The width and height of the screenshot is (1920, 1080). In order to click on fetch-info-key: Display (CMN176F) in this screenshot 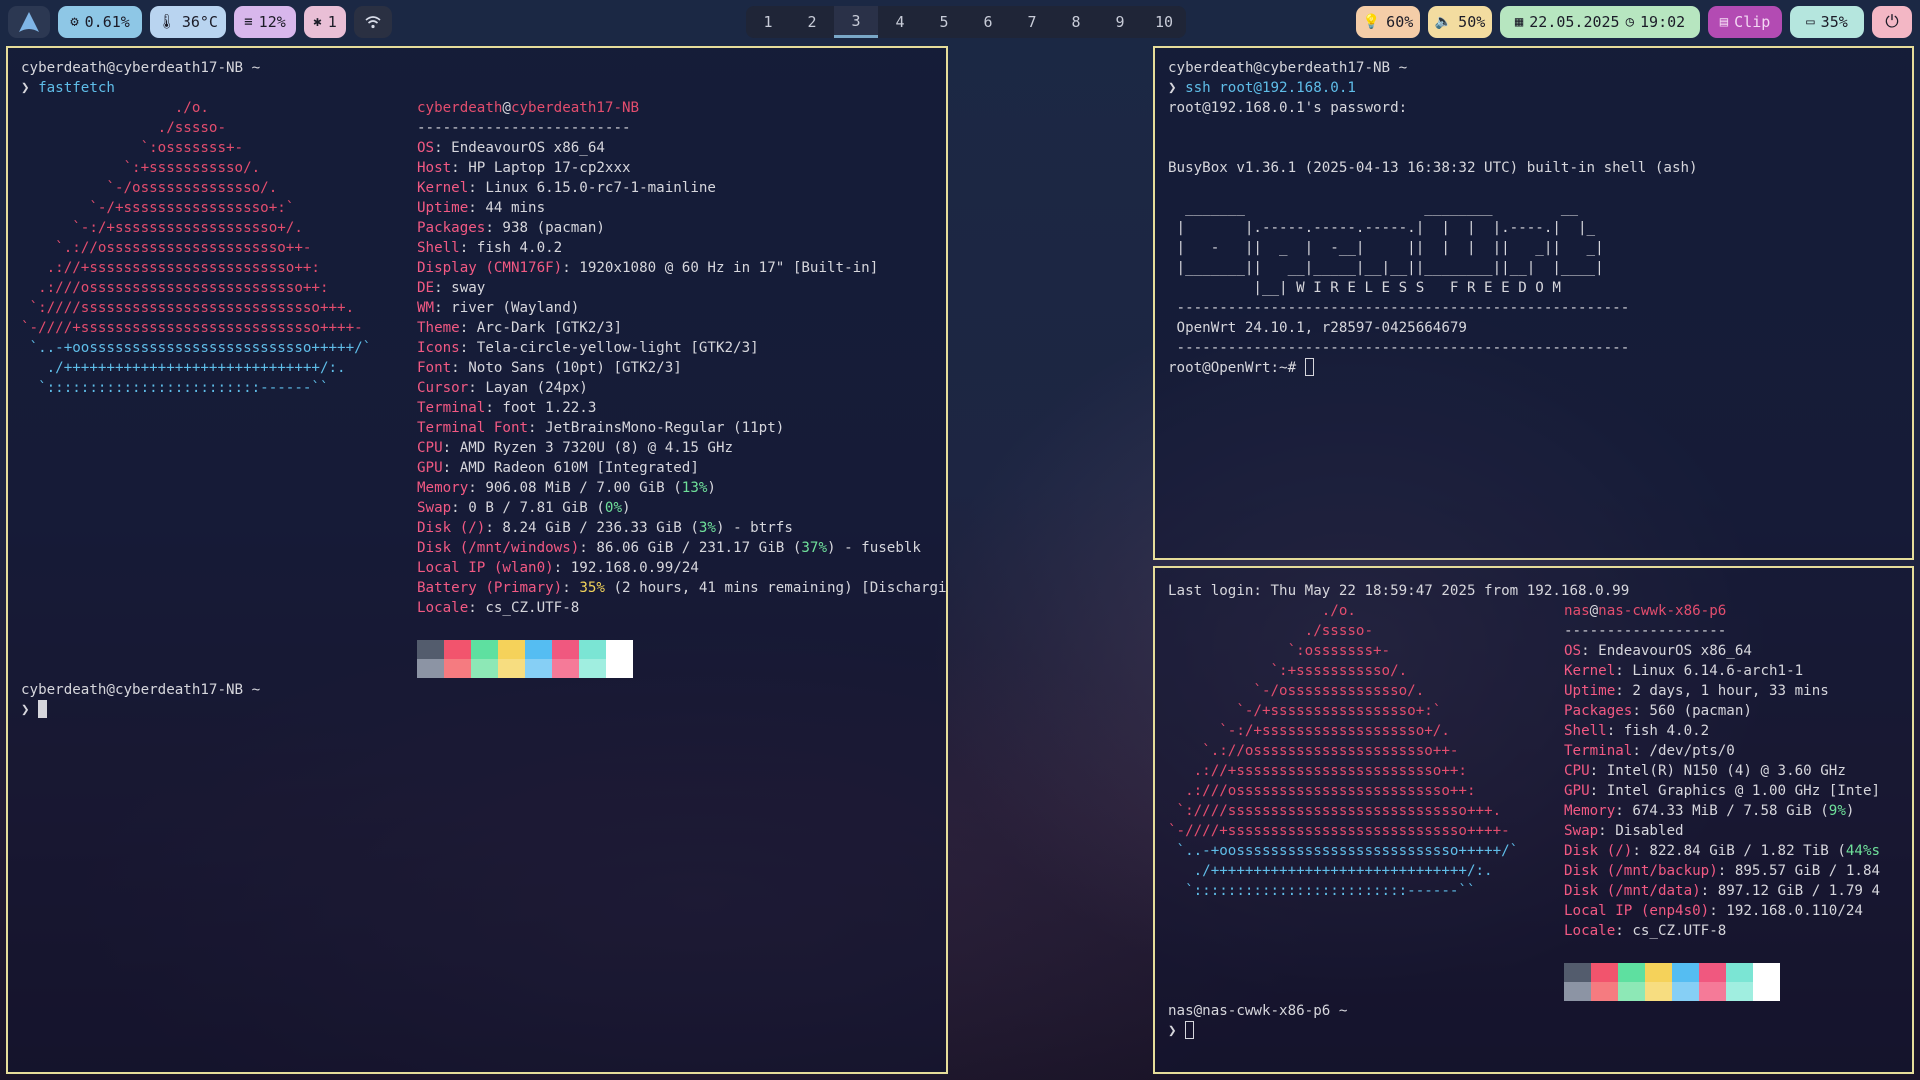, I will do `click(490, 268)`.